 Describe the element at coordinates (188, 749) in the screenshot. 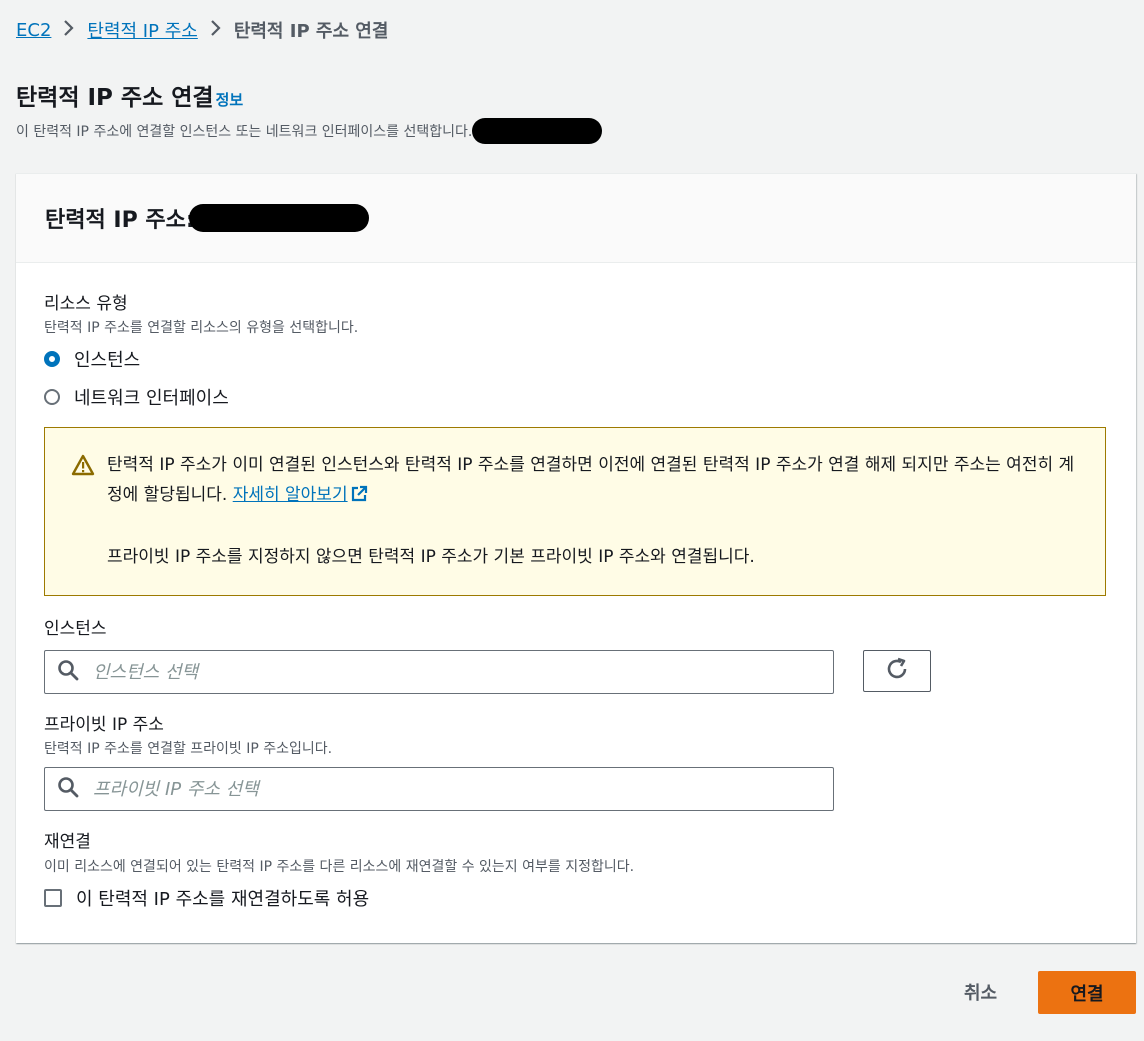

I see `private-ip-description: 탄력적 IP 주소를 연결할 프라이빗 IP 주소입니다.` at that location.